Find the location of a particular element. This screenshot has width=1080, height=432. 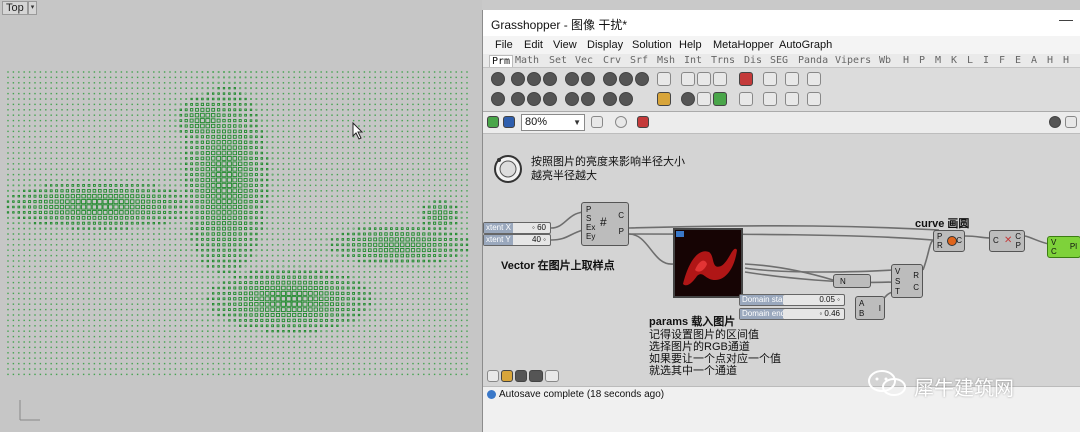

surface-param-icon is located at coordinates (588, 79).